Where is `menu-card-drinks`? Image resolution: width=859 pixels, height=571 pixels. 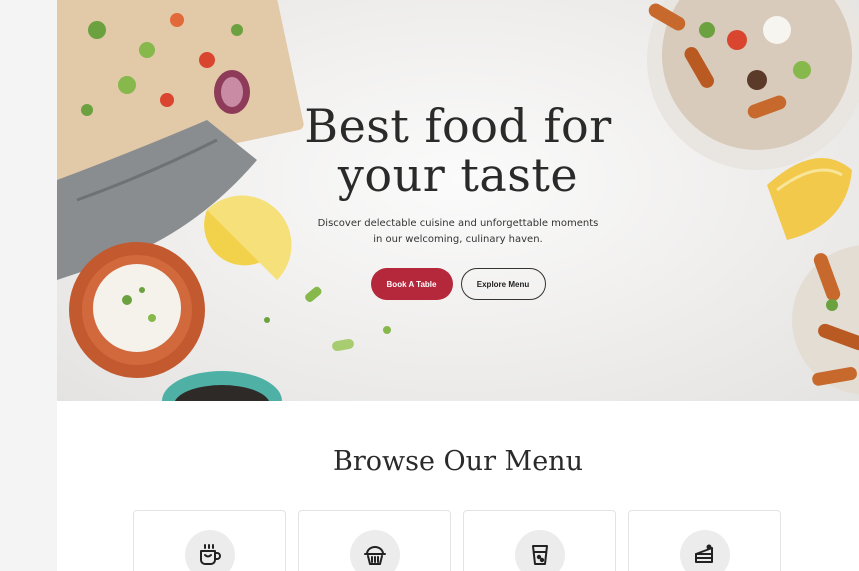 menu-card-drinks is located at coordinates (539, 540).